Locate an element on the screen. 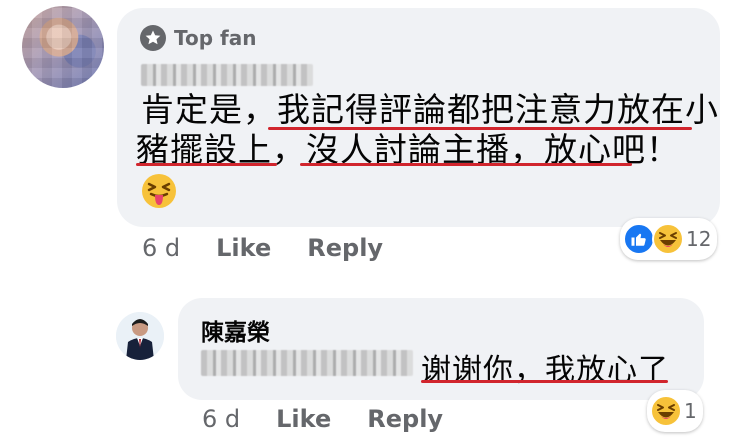 This screenshot has width=750, height=443. reply-actions: 6 d Like Reply is located at coordinates (322, 419).